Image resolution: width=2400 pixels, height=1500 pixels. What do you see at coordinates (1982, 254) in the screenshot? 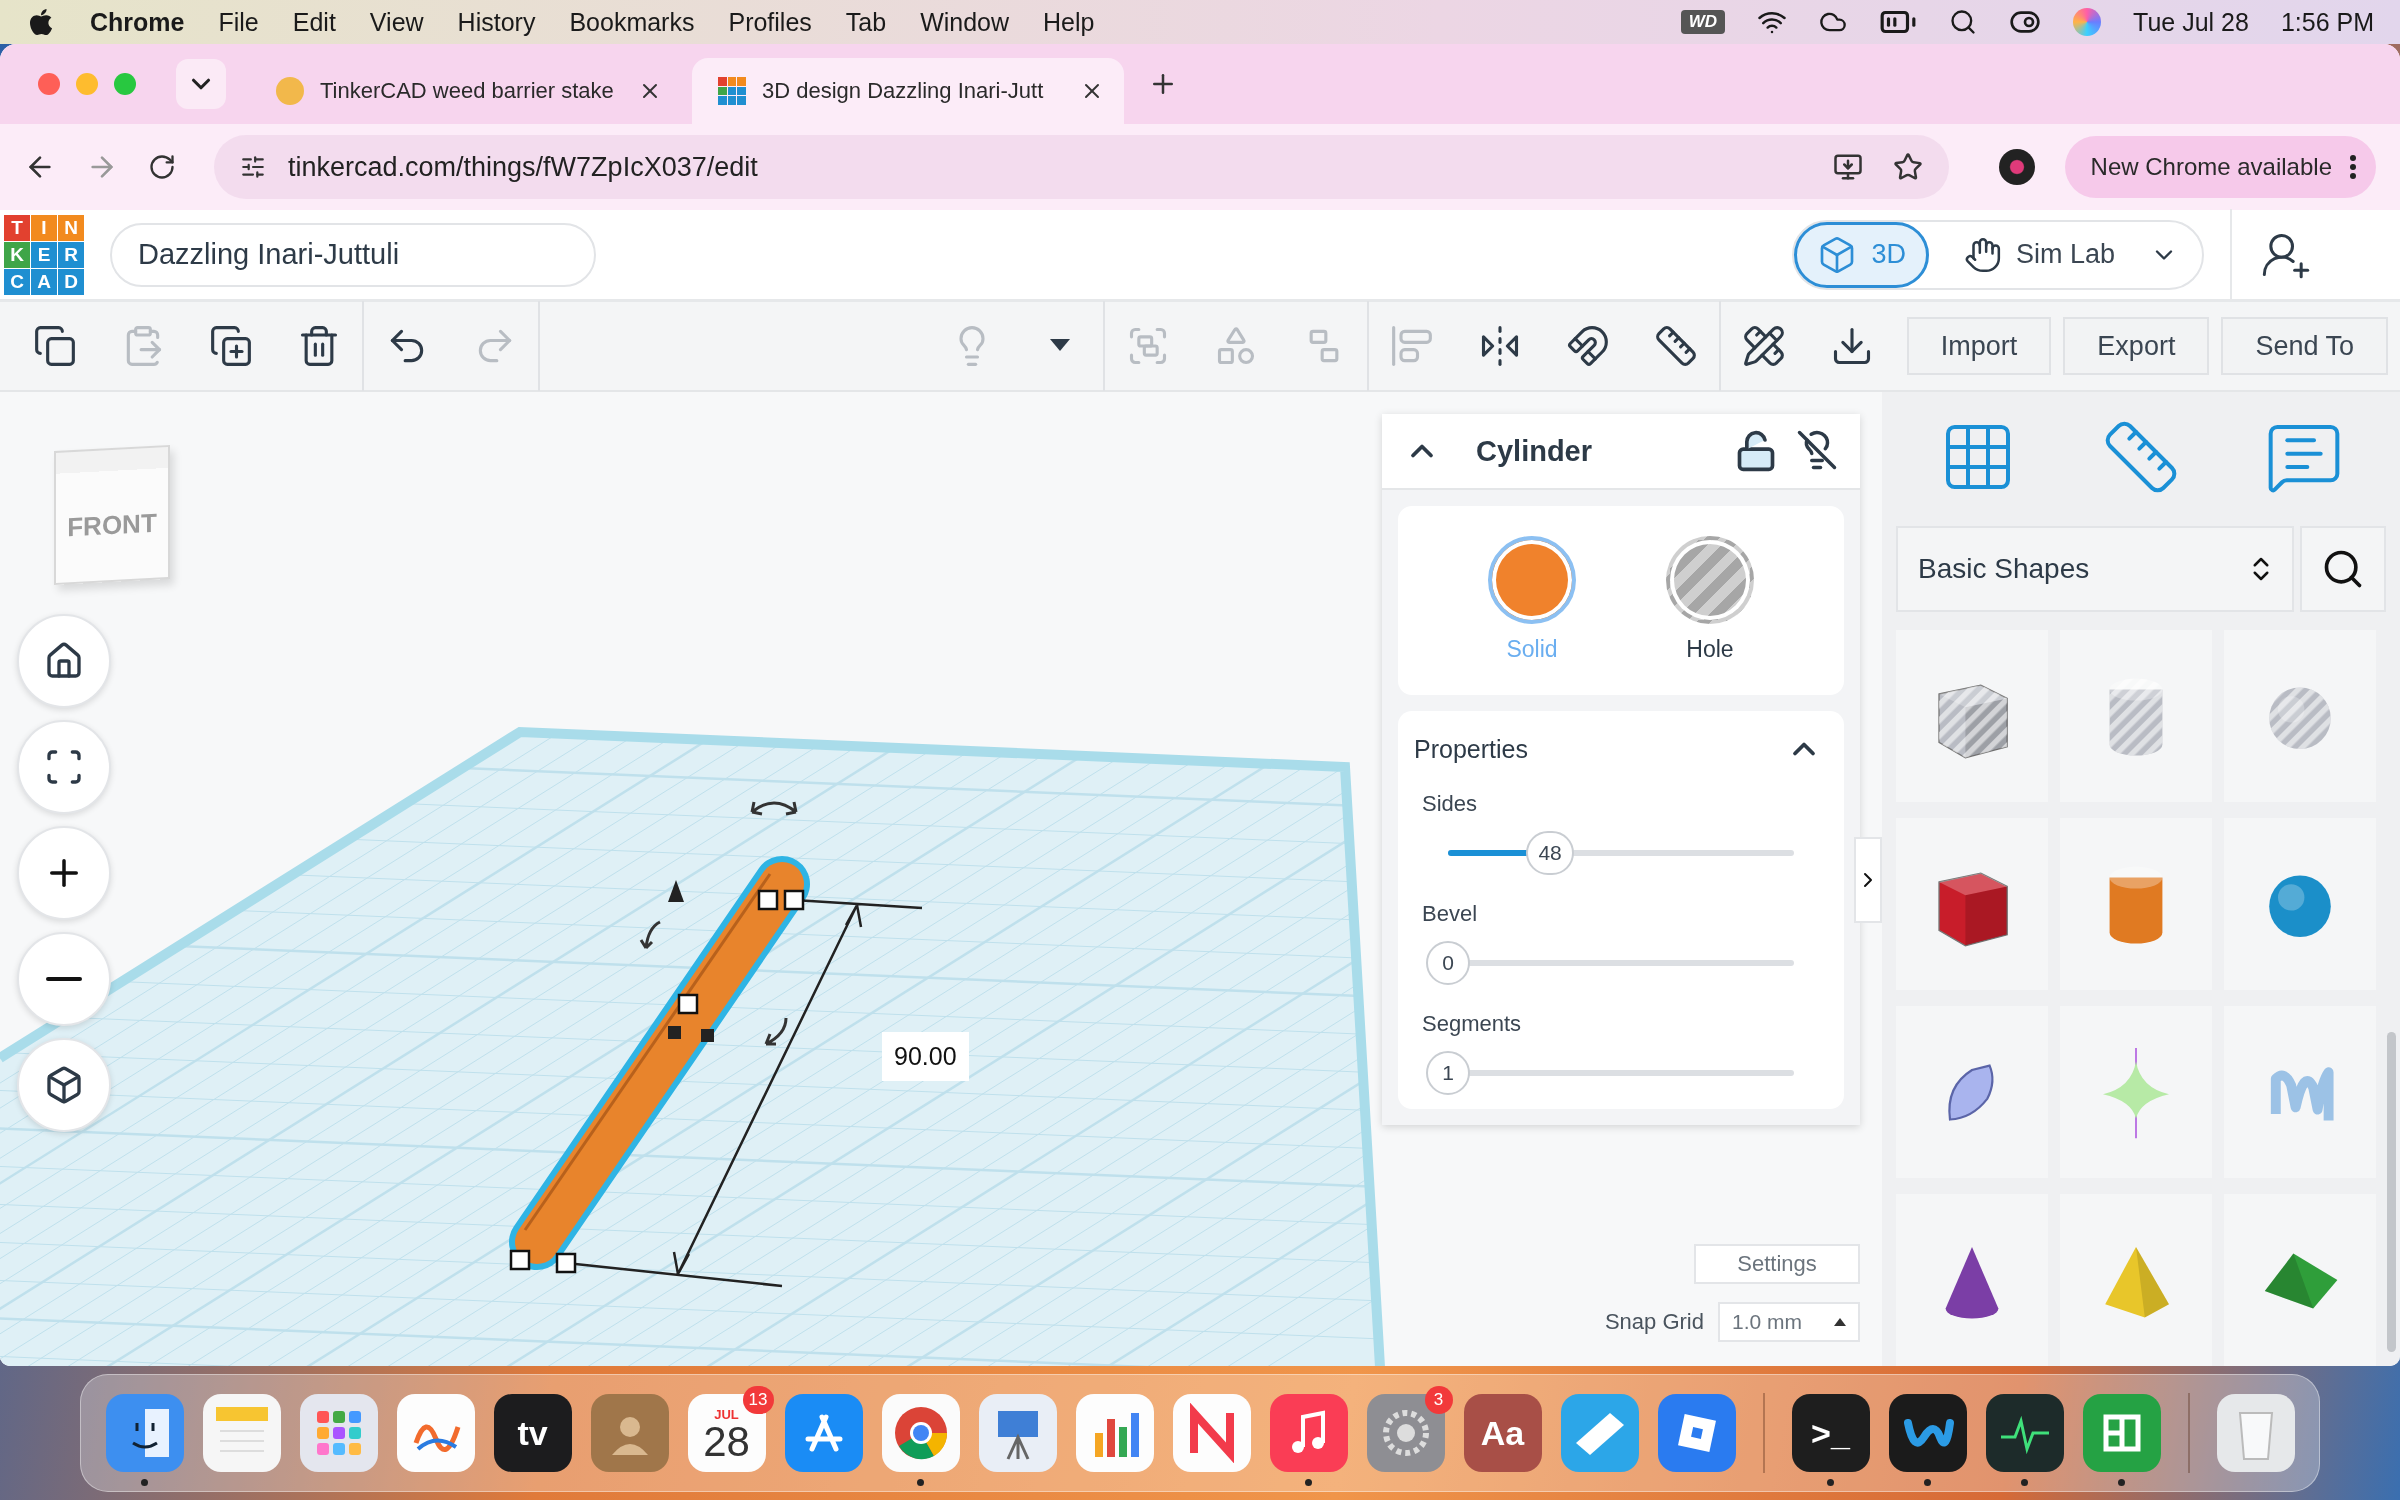
I see `hand-icon` at bounding box center [1982, 254].